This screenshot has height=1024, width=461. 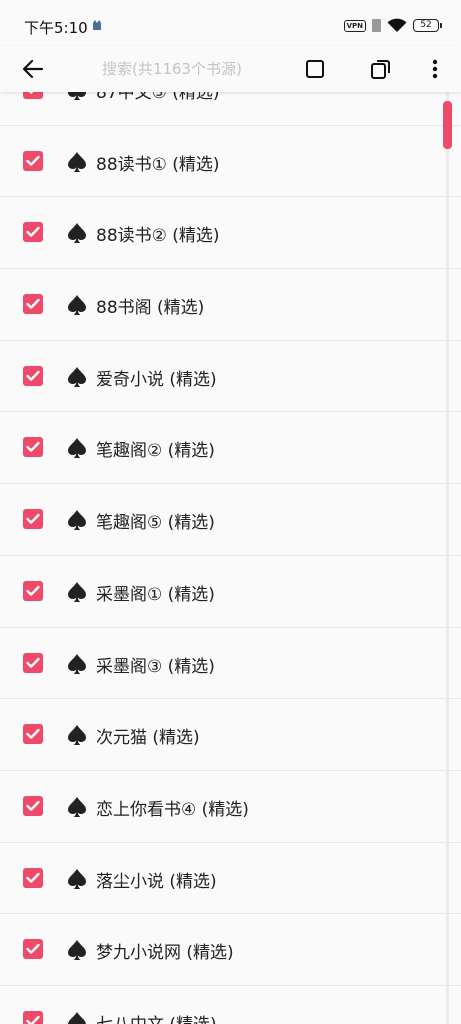 I want to click on checkbox-outline-icon, so click(x=315, y=69).